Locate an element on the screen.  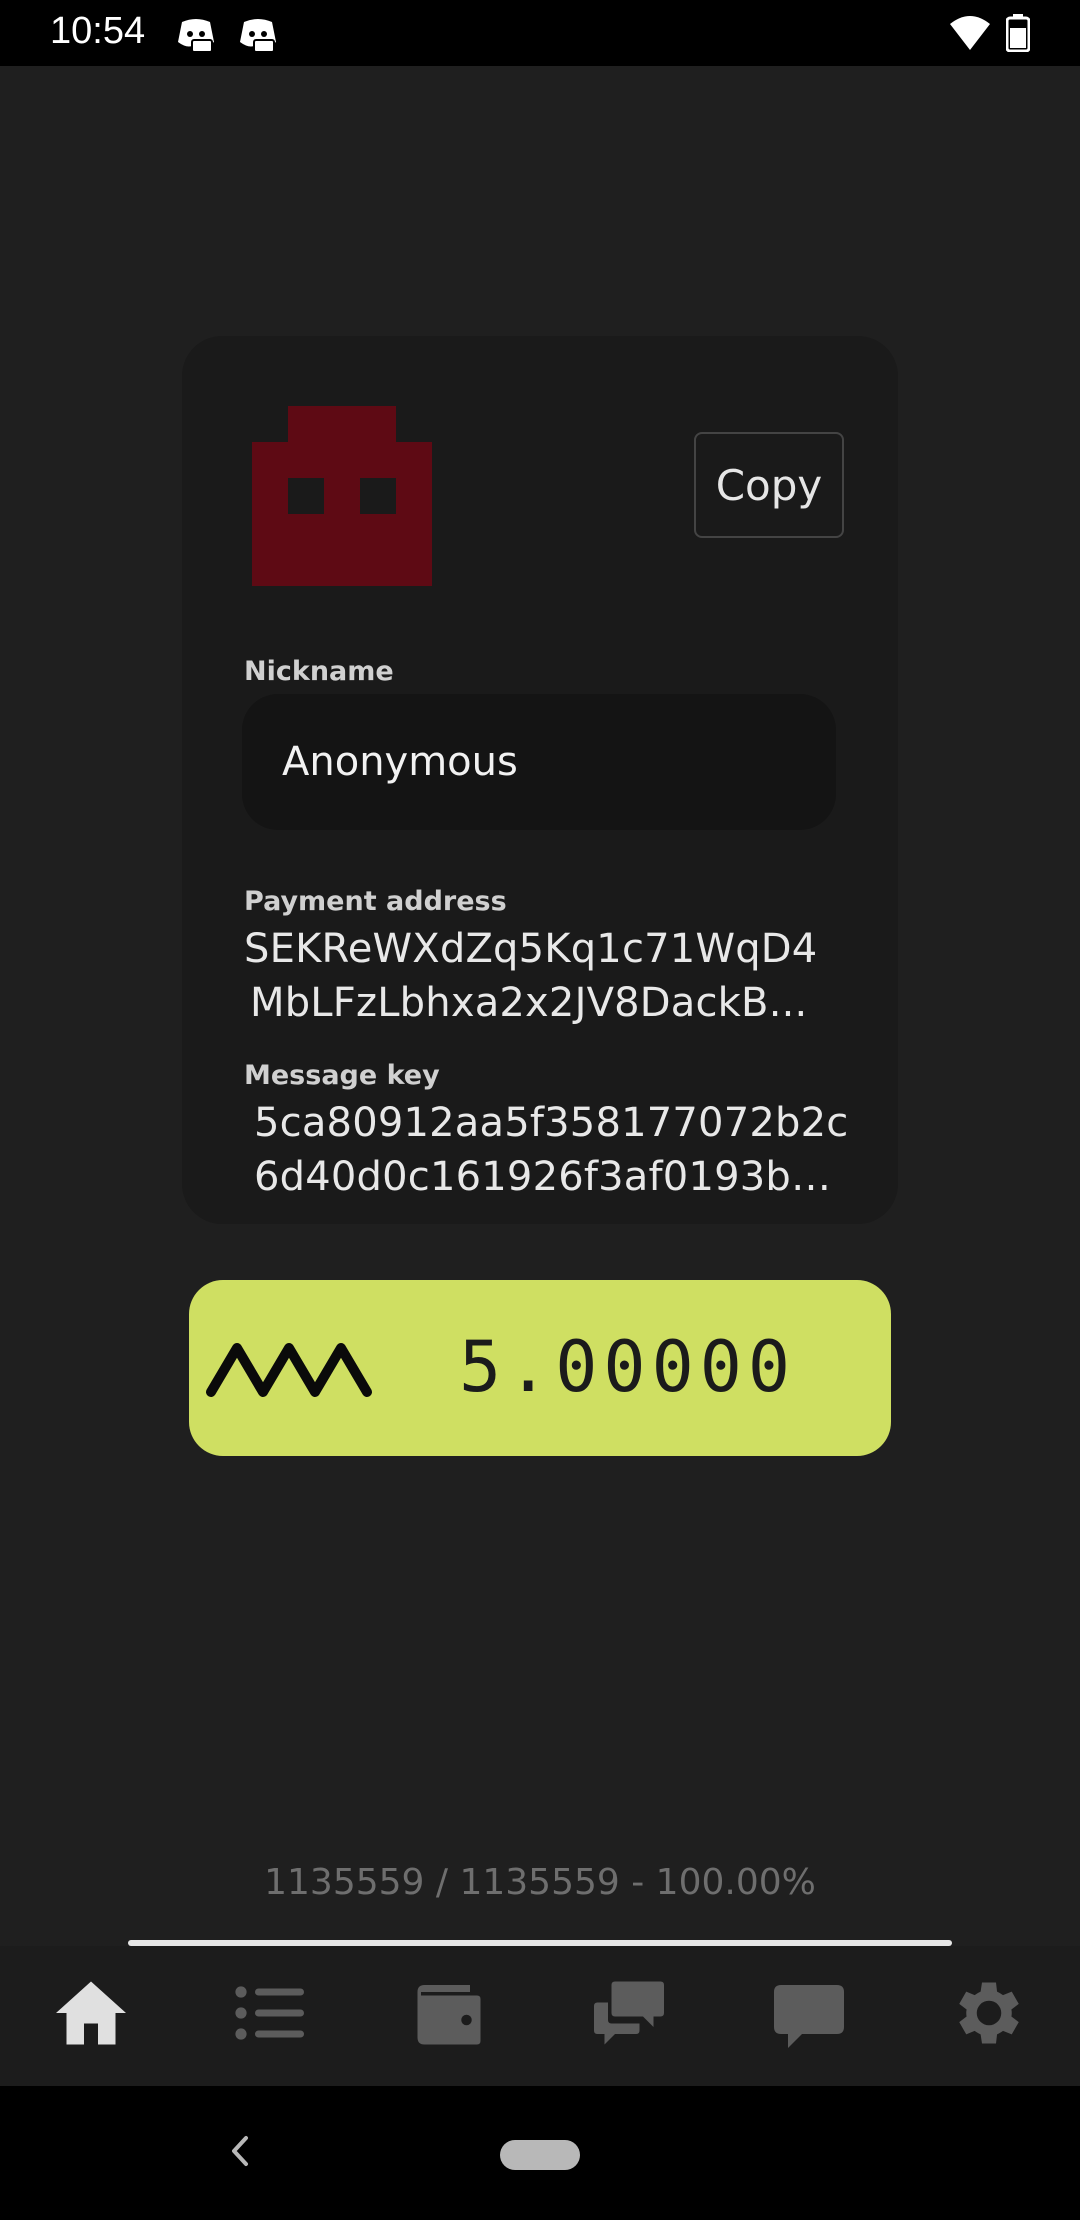
status-time: 10:54 is located at coordinates (98, 31).